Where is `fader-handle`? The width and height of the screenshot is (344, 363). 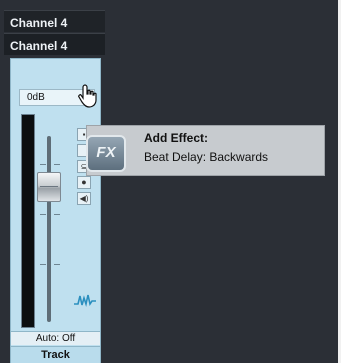
fader-handle is located at coordinates (49, 187).